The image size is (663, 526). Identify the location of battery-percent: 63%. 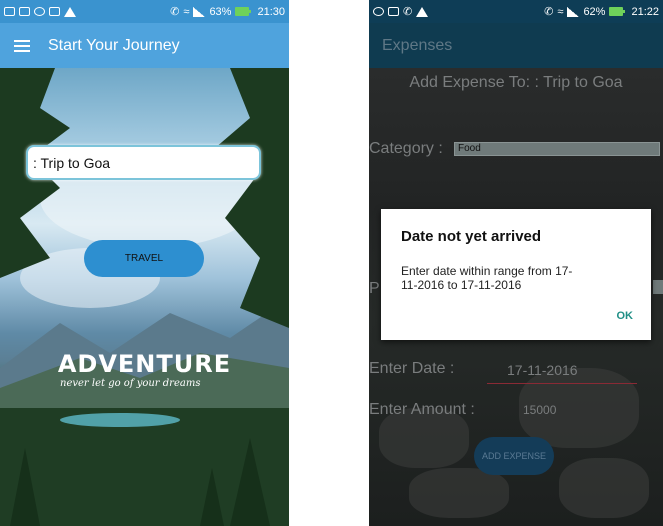
(220, 11).